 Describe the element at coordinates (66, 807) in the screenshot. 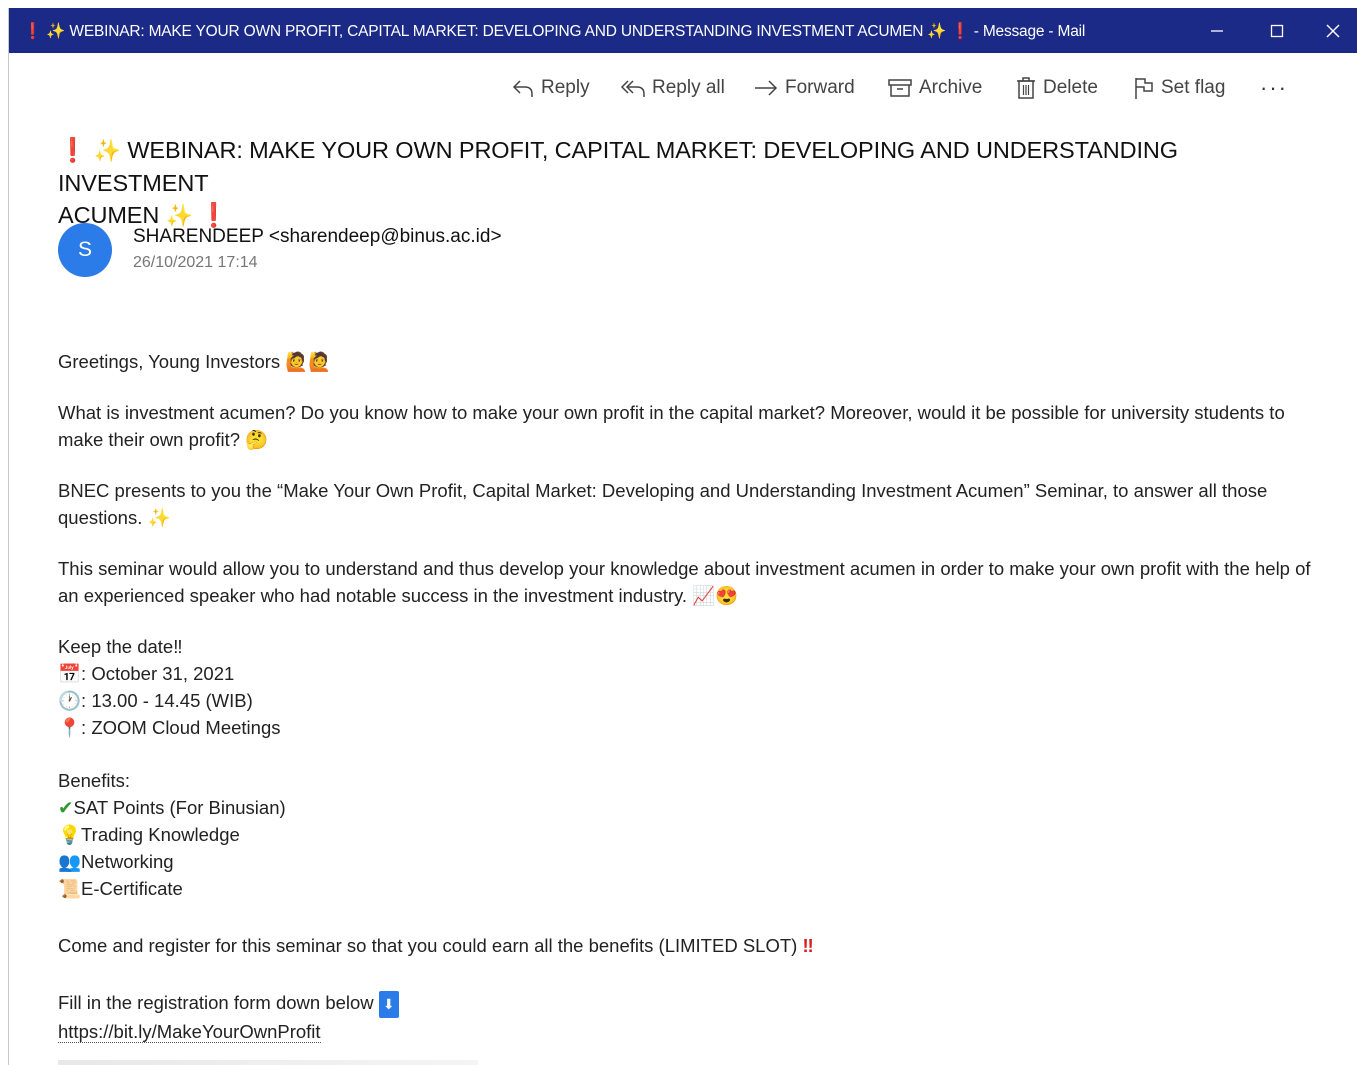

I see `check-mark-icon: ✔` at that location.